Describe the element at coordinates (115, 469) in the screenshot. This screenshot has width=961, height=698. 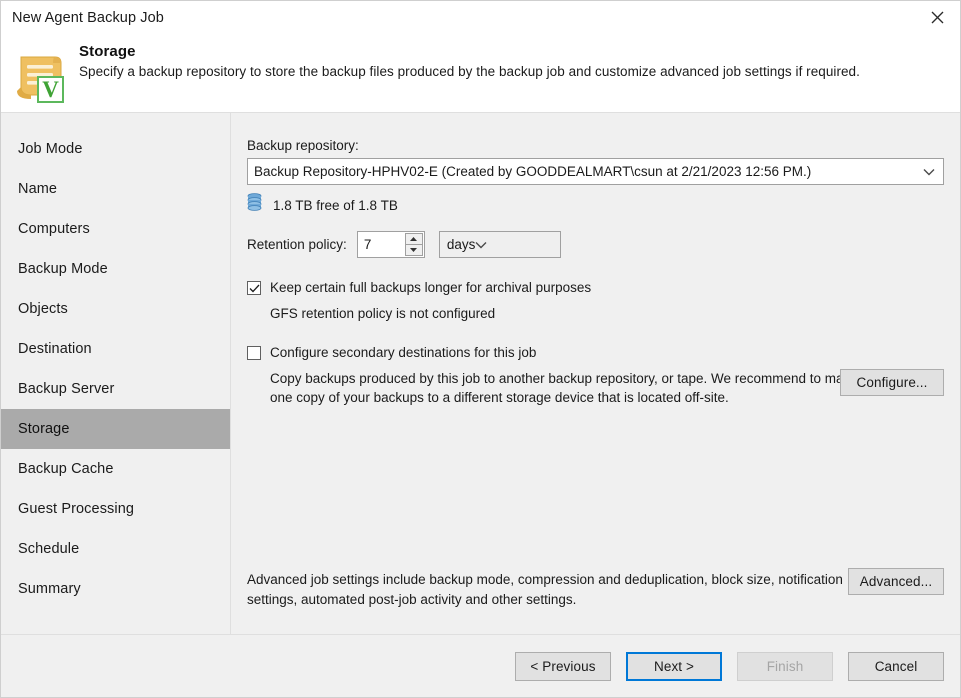
I see `sidebar-item-backup-cache: Backup Cache` at that location.